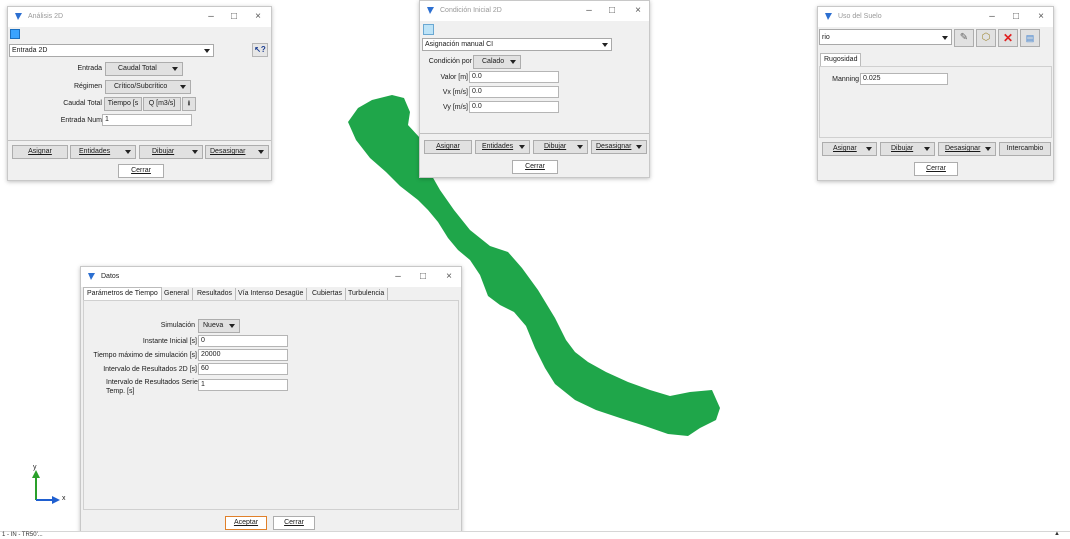 Image resolution: width=1070 pixels, height=539 pixels. What do you see at coordinates (111, 50) in the screenshot?
I see `entrada-2d-combo: Entrada 2D` at bounding box center [111, 50].